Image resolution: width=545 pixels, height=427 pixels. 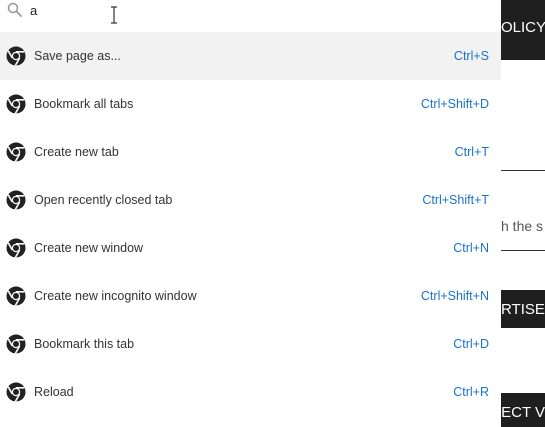 What do you see at coordinates (250, 344) in the screenshot?
I see `command-item: Bookmark this tab Ctrl+D` at bounding box center [250, 344].